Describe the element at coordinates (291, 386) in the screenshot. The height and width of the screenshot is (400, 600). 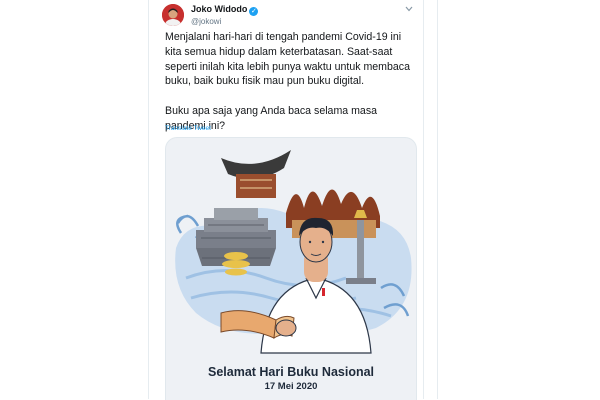
I see `card-date: 17 Mei 2020` at that location.